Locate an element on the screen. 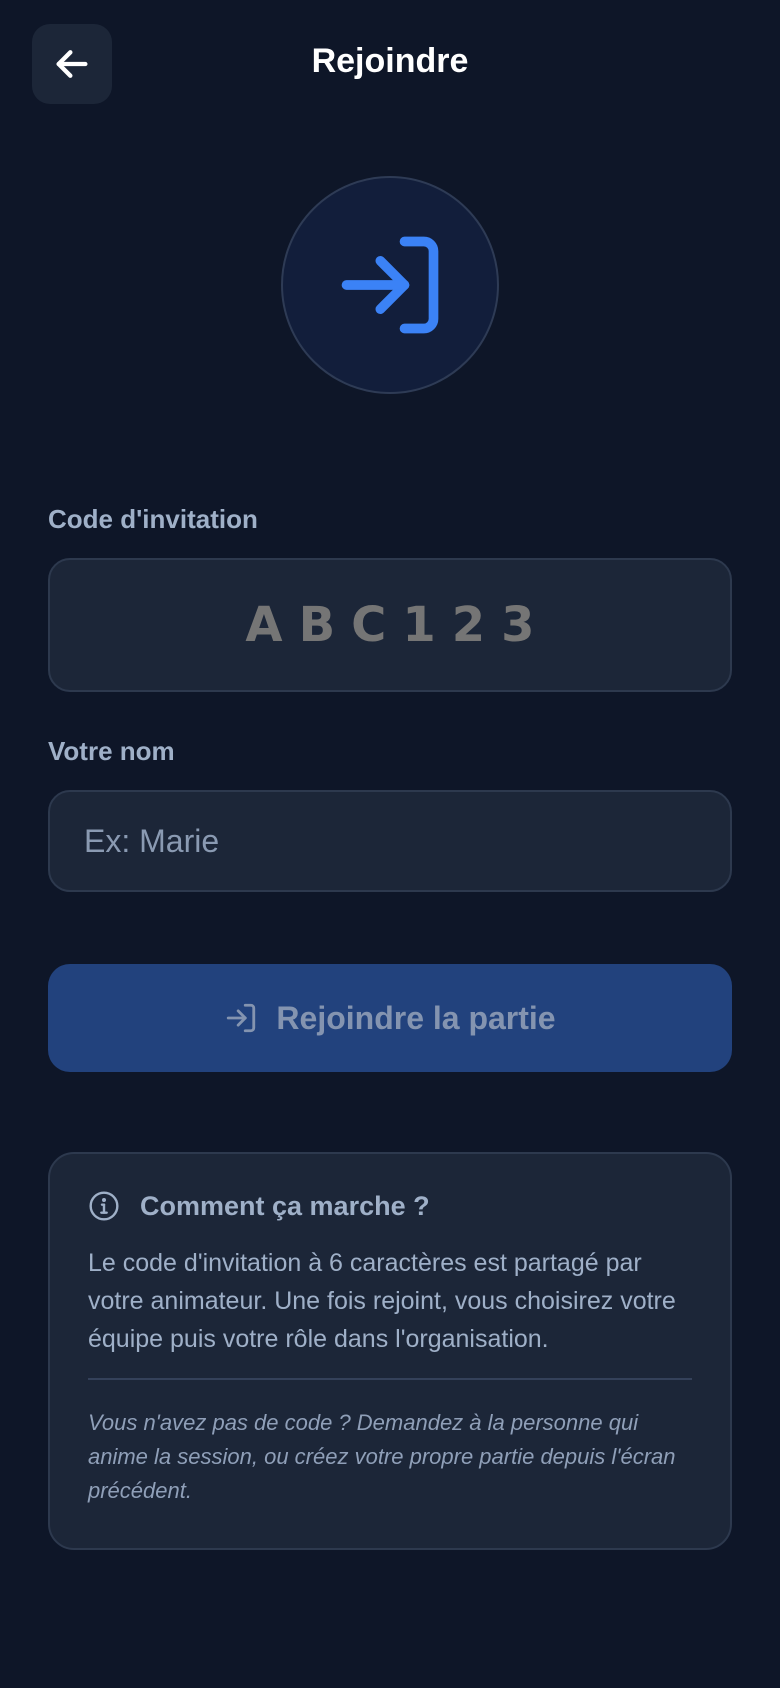  name-input is located at coordinates (390, 841).